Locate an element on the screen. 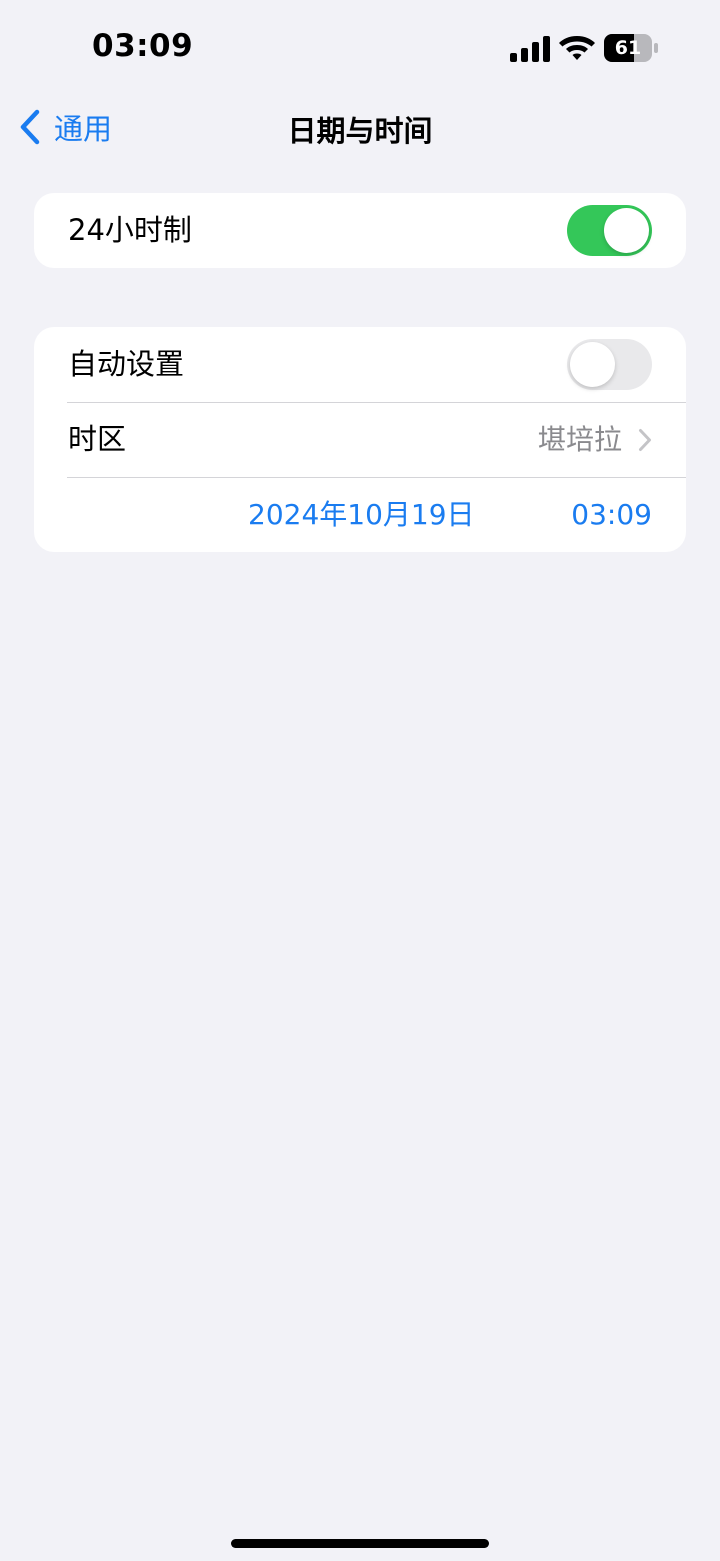 The width and height of the screenshot is (720, 1561). settings-group-datetime: 自动设置 时区 堪培拉 2024年10月19日 03:09 is located at coordinates (360, 439).